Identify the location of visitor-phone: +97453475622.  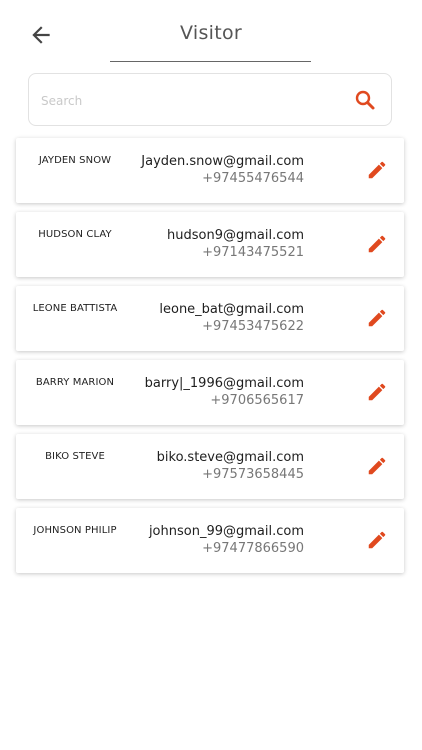
(253, 326).